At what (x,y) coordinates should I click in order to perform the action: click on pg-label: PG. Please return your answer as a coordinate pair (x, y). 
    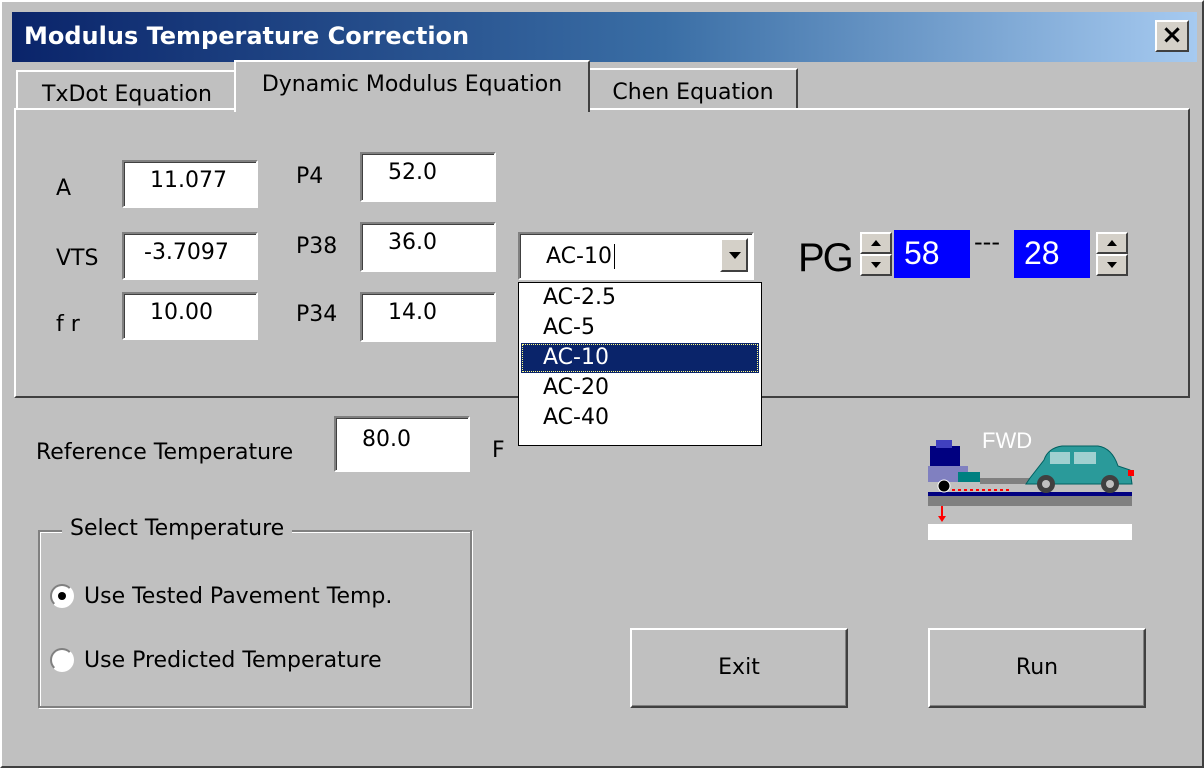
    Looking at the image, I should click on (826, 258).